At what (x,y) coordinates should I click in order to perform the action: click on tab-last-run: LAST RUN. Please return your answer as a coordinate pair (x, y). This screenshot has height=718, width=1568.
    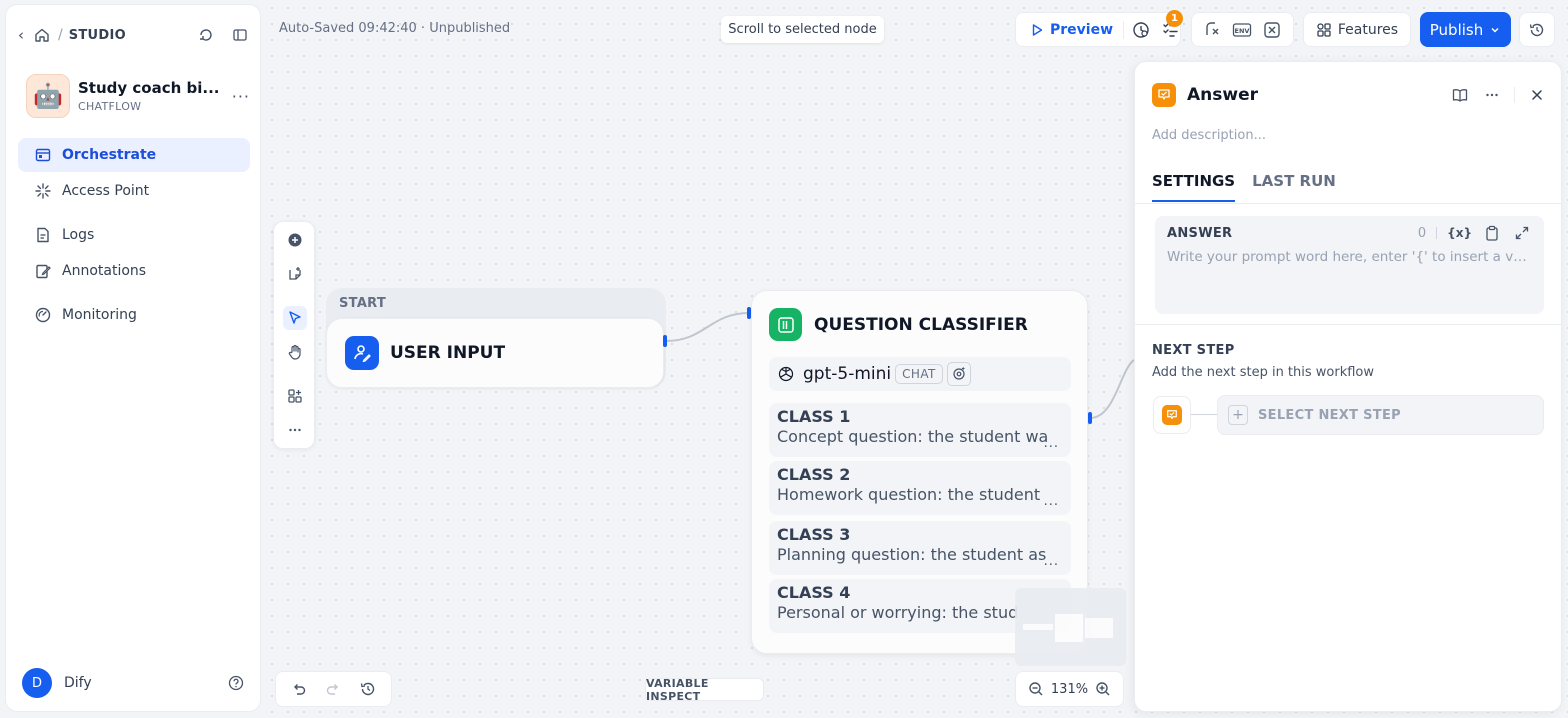
    Looking at the image, I should click on (1294, 187).